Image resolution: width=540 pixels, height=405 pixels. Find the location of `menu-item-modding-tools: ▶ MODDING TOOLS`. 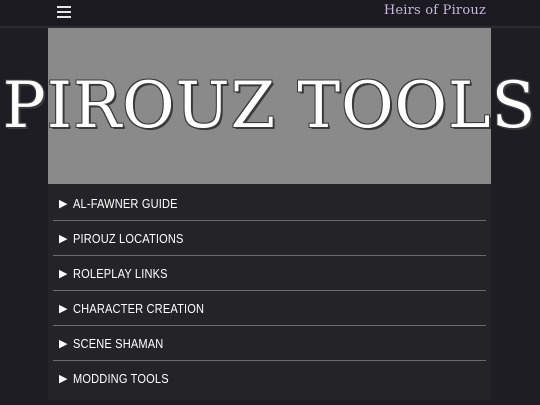

menu-item-modding-tools: ▶ MODDING TOOLS is located at coordinates (269, 378).